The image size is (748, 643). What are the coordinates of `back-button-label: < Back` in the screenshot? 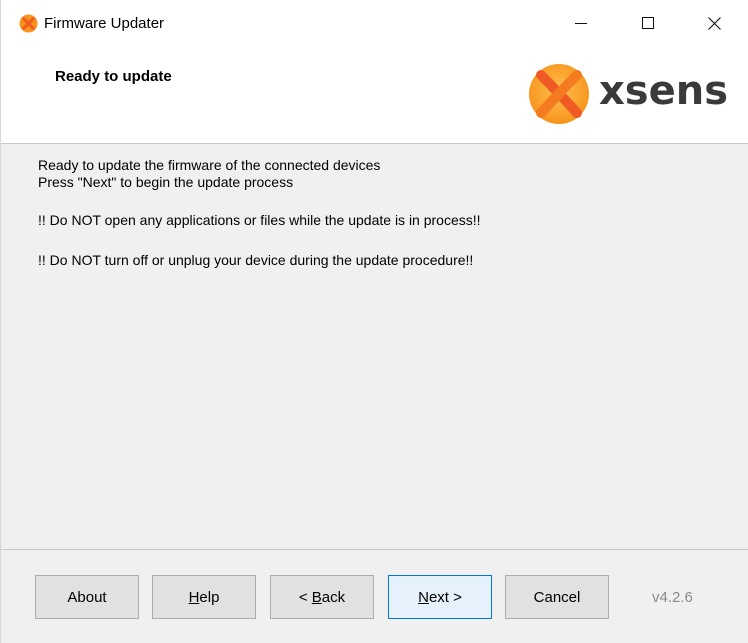 It's located at (322, 597).